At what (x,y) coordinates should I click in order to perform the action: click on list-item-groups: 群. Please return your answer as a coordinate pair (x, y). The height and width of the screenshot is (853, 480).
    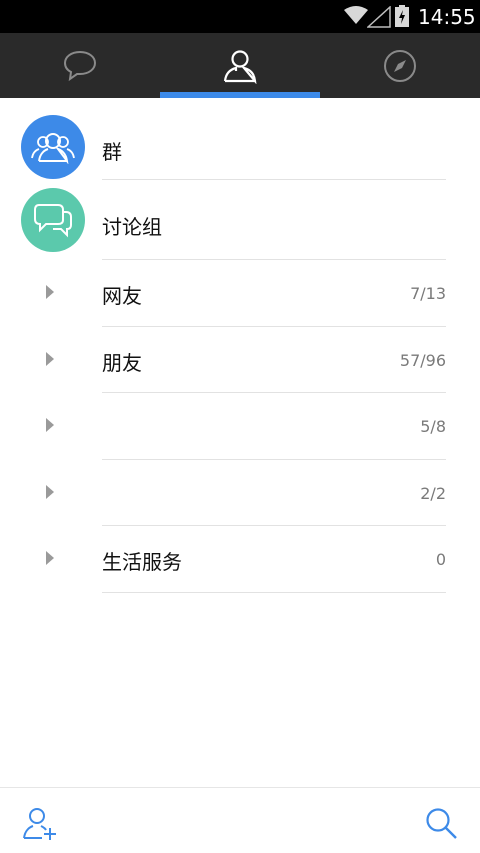
    Looking at the image, I should click on (240, 139).